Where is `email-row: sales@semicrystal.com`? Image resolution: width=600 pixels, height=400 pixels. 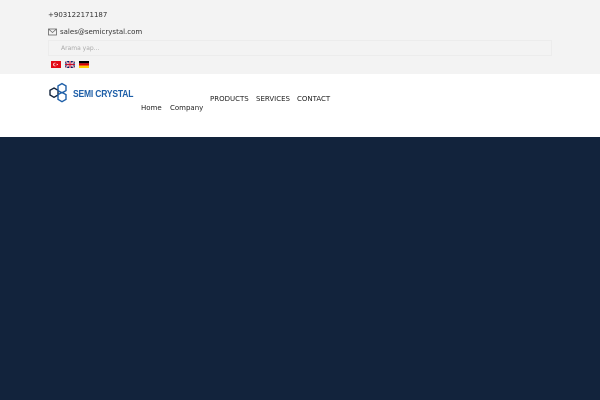
email-row: sales@semicrystal.com is located at coordinates (95, 32).